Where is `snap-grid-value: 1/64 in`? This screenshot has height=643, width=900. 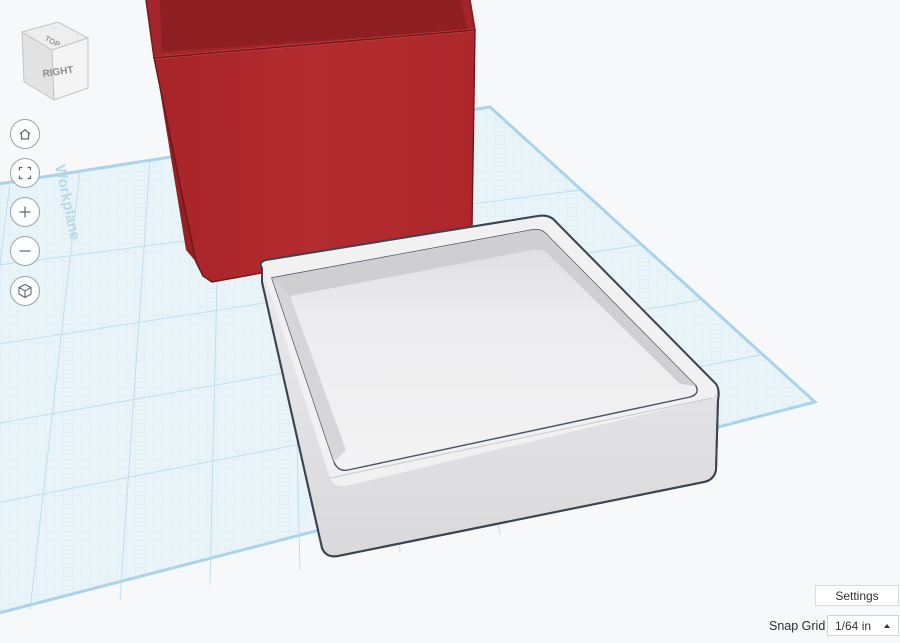 snap-grid-value: 1/64 in is located at coordinates (853, 625).